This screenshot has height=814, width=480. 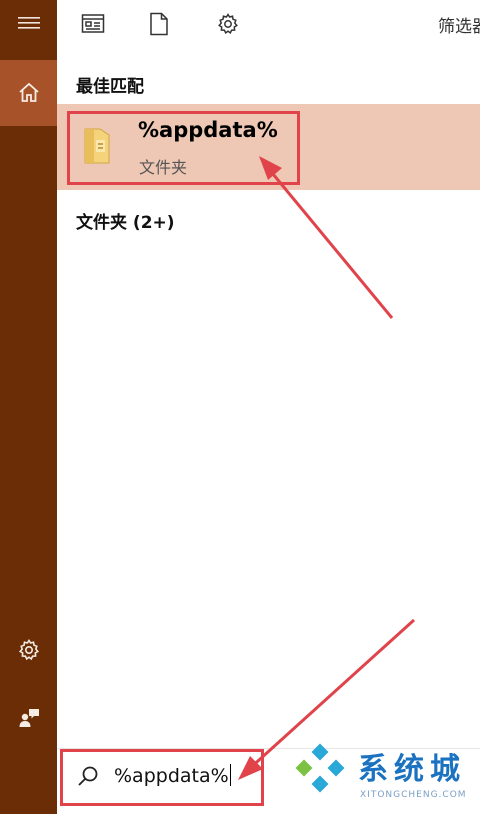 What do you see at coordinates (459, 24) in the screenshot?
I see `filter-dropdown: 筛选器` at bounding box center [459, 24].